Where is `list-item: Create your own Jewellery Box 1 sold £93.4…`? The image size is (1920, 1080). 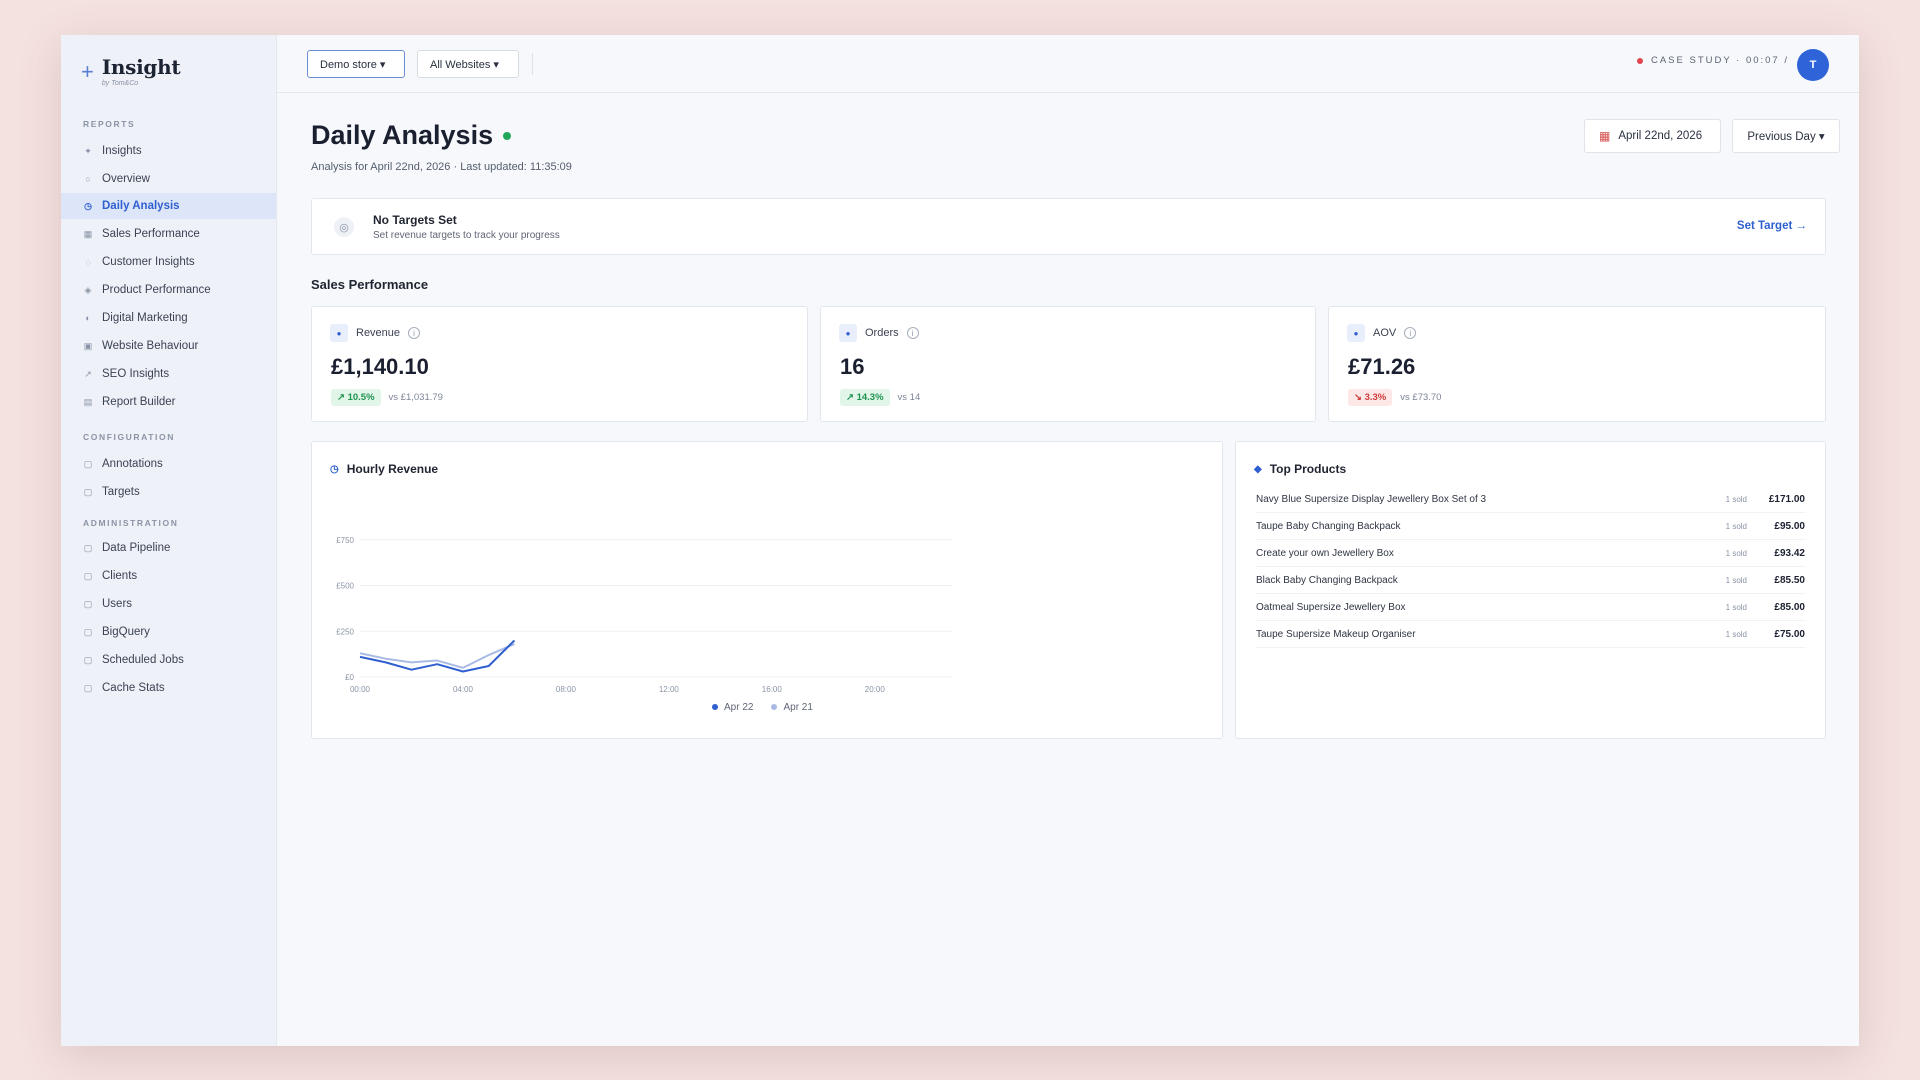 list-item: Create your own Jewellery Box 1 sold £93.4… is located at coordinates (1530, 553).